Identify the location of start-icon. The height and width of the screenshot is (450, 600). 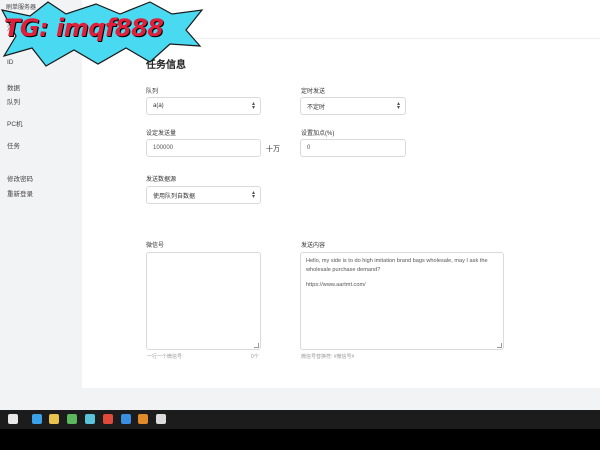
(13, 419).